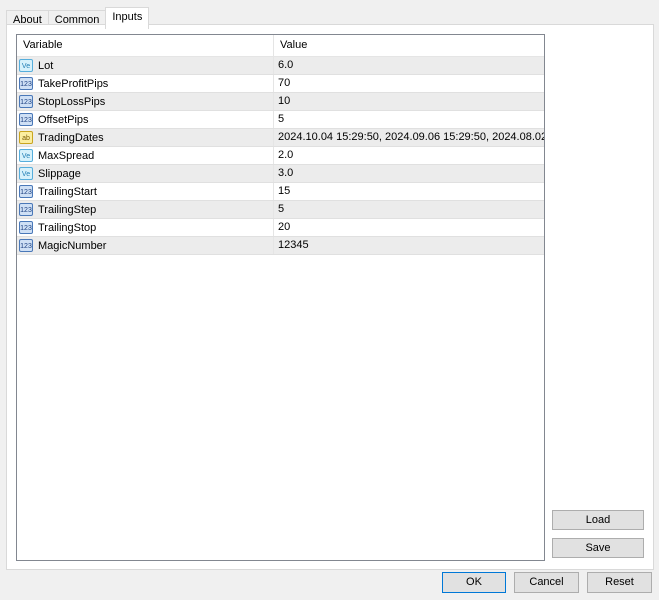 This screenshot has height=600, width=659. I want to click on load-button: Load, so click(598, 520).